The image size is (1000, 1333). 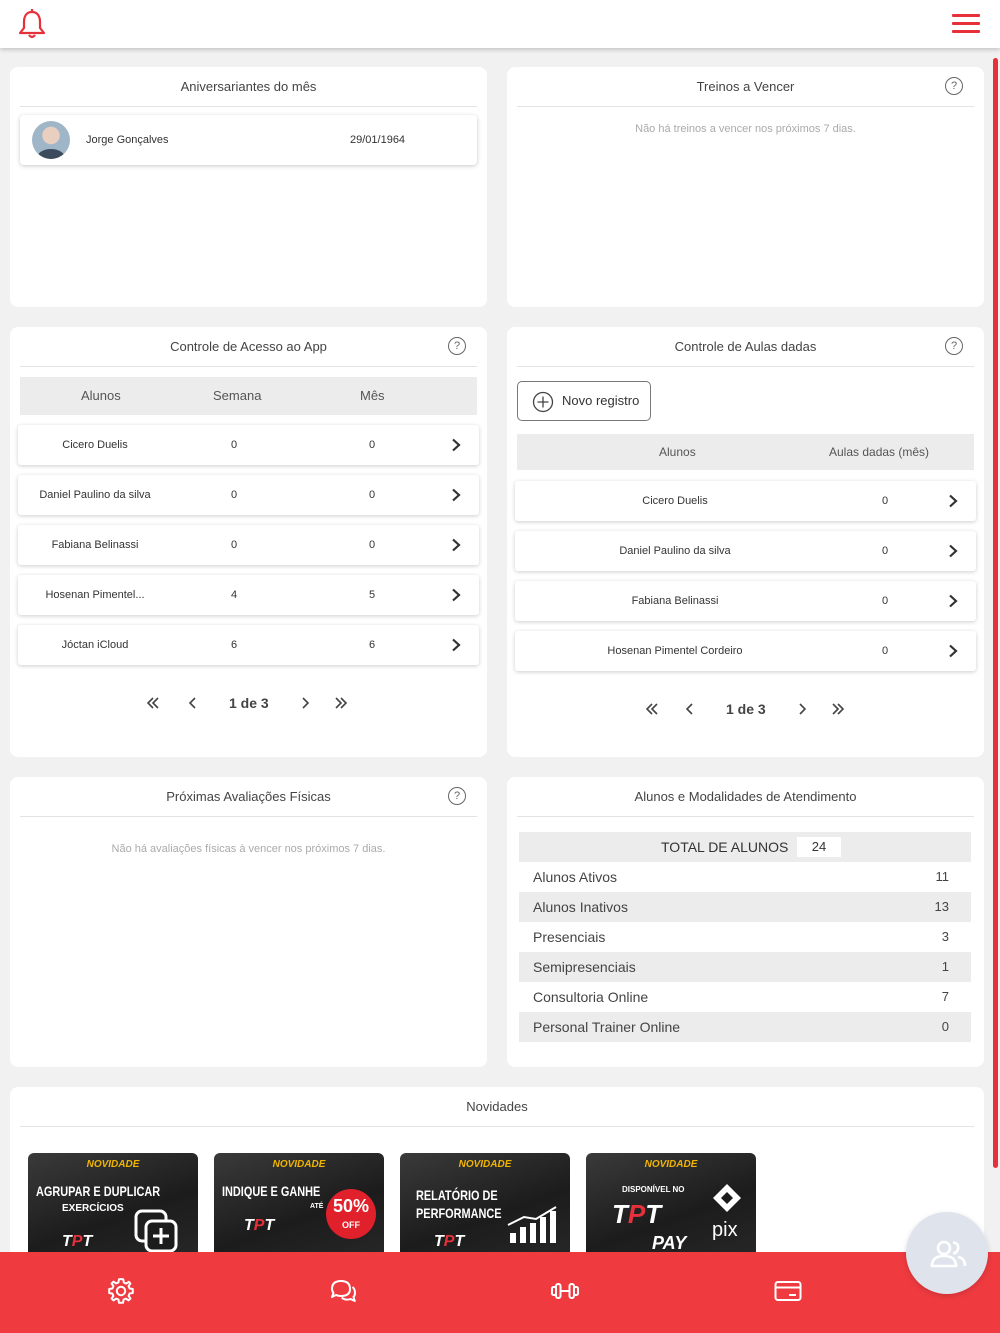 I want to click on scrollbar, so click(x=995, y=613).